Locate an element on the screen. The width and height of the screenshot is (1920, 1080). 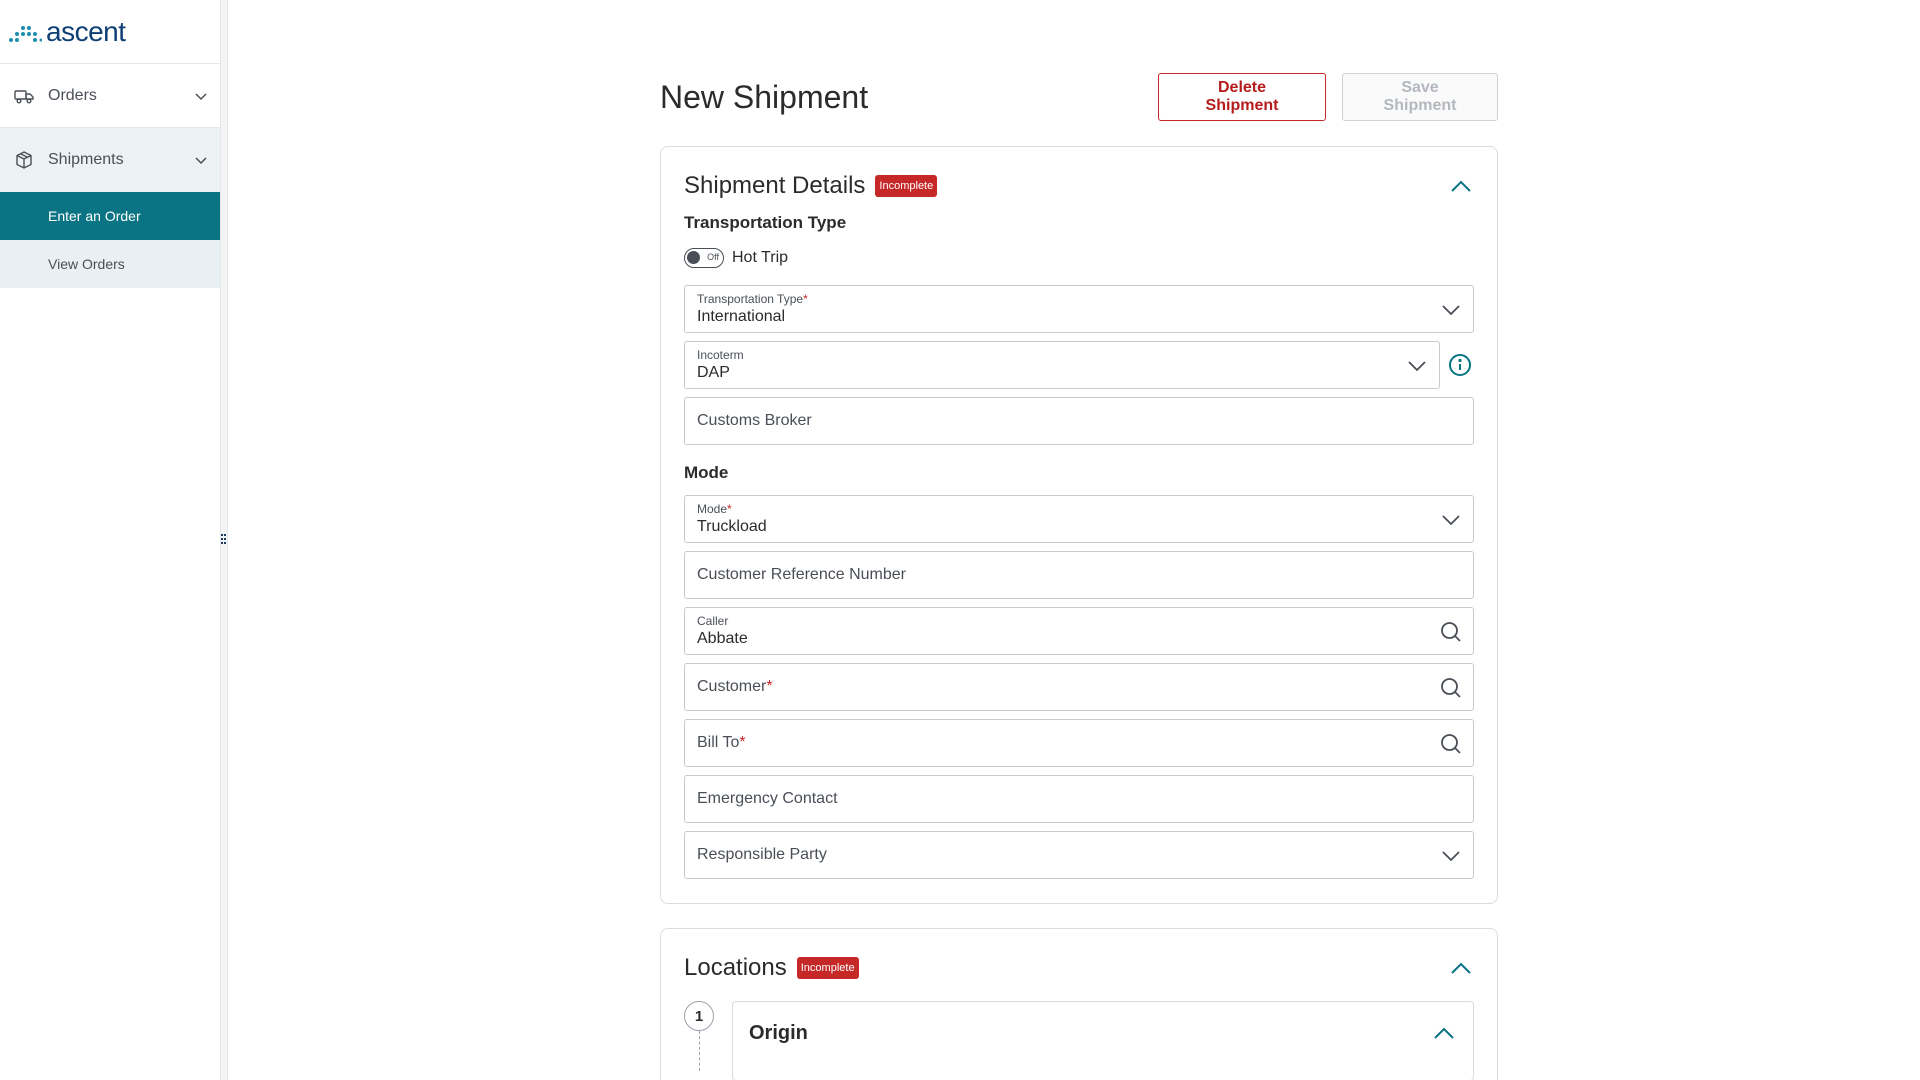
customs-broker-input: Customs Broker is located at coordinates (1079, 421).